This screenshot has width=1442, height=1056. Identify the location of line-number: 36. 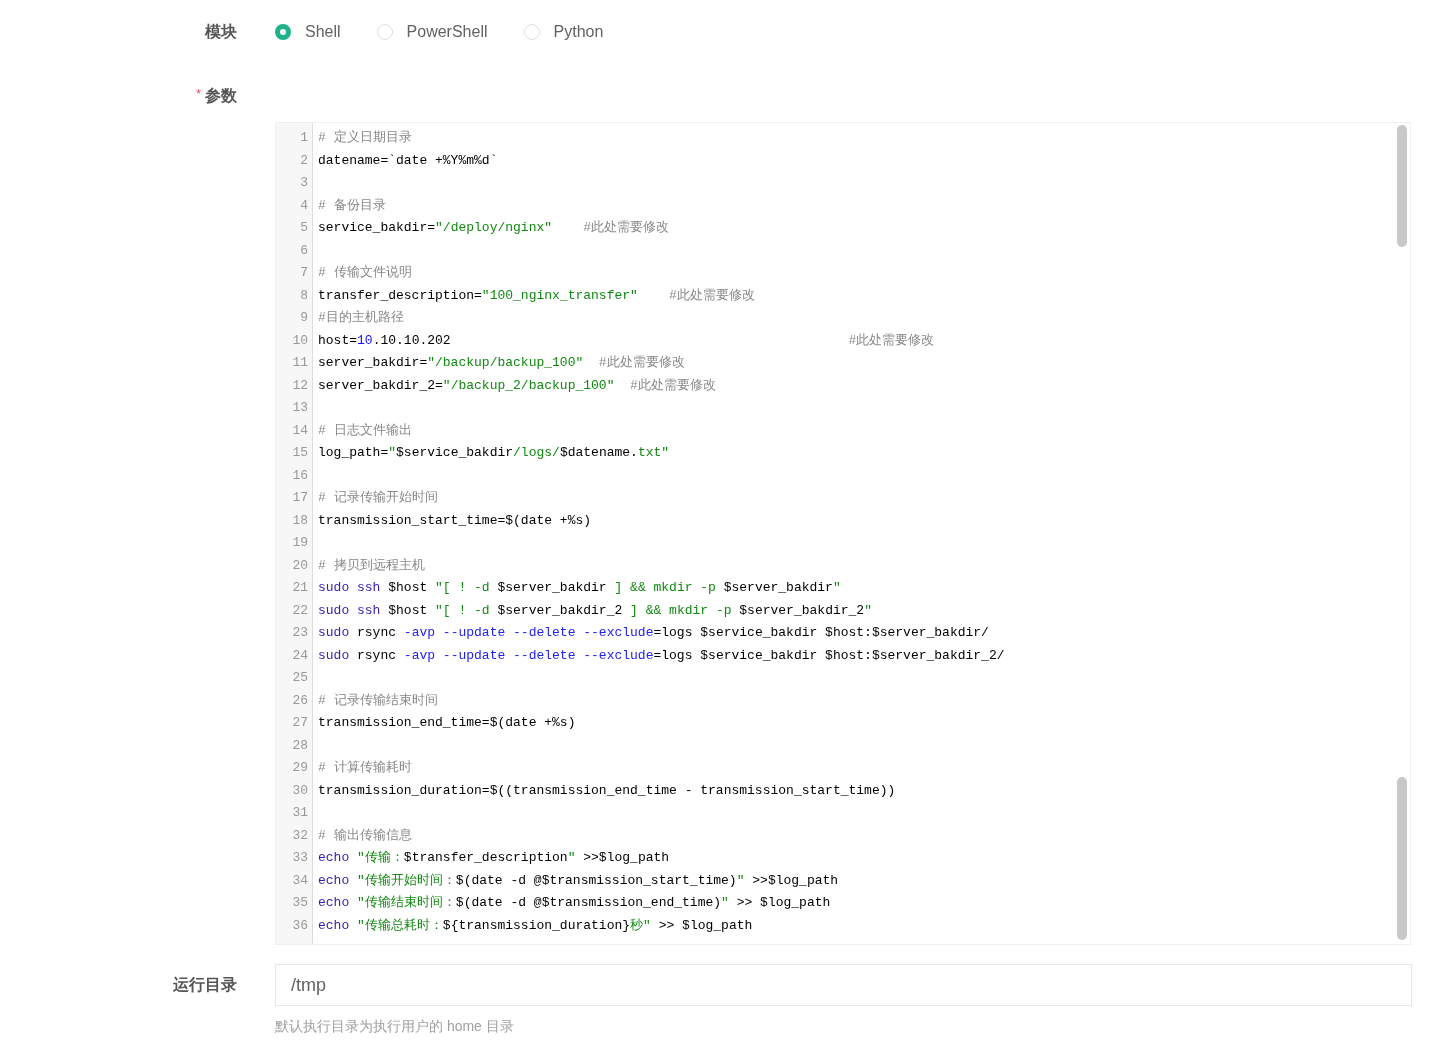
(300, 925).